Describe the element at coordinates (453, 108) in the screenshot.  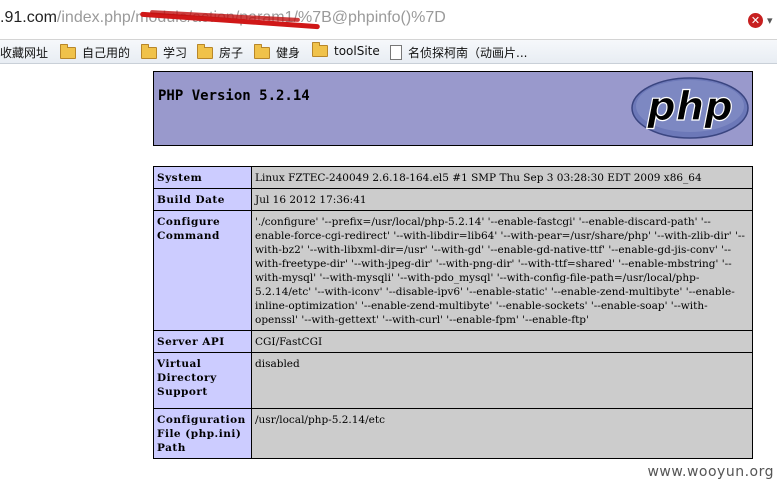
I see `php-header: PHP Version 5.2.14 php` at that location.